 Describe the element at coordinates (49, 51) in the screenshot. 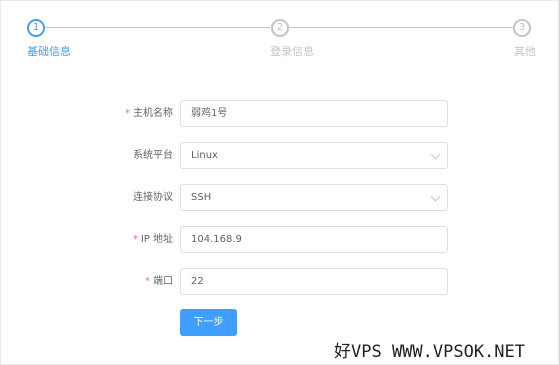

I see `step-1-title: 基础信息` at that location.